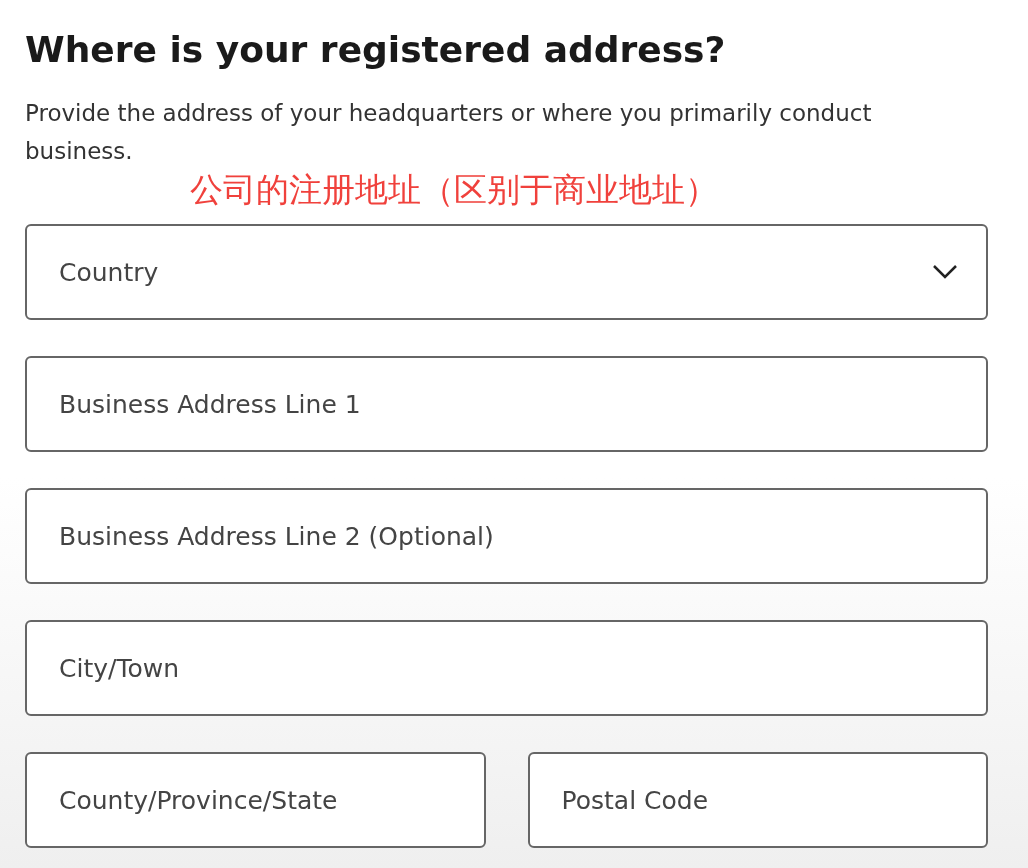 Image resolution: width=1028 pixels, height=868 pixels. What do you see at coordinates (506, 668) in the screenshot?
I see `text-field: City/Town` at bounding box center [506, 668].